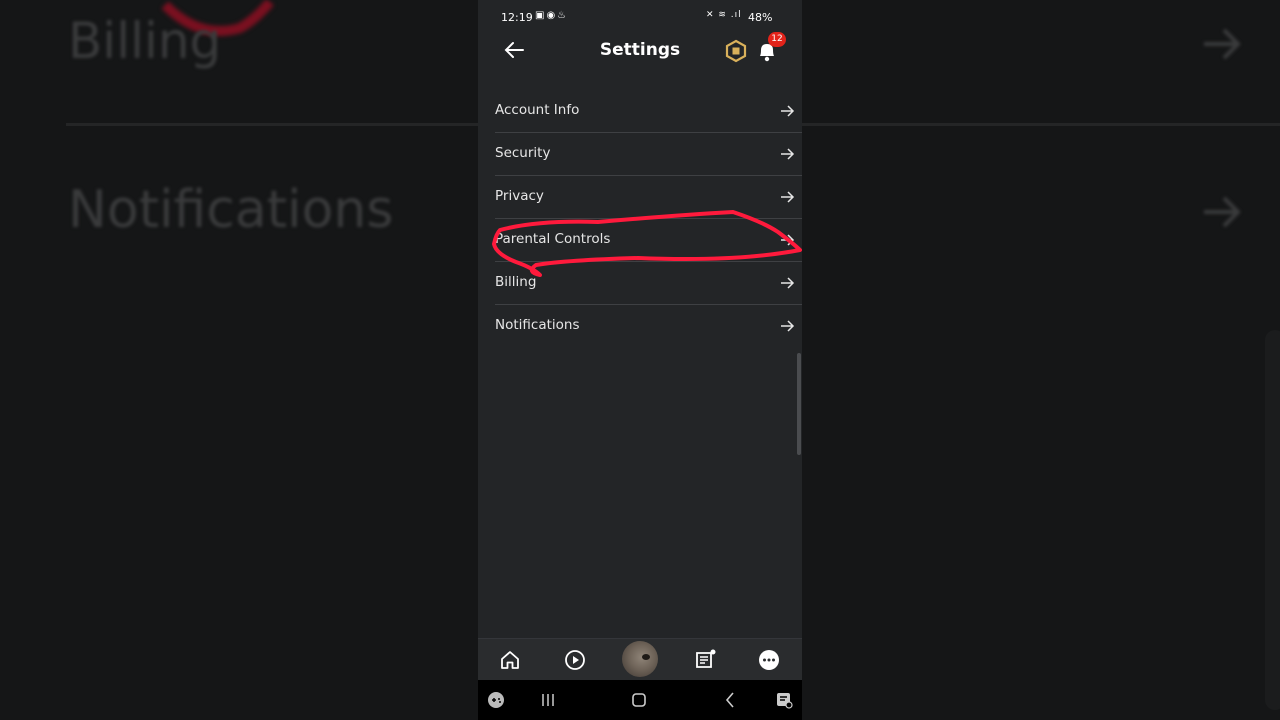  I want to click on menu-item-account-info: Account Info, so click(648, 111).